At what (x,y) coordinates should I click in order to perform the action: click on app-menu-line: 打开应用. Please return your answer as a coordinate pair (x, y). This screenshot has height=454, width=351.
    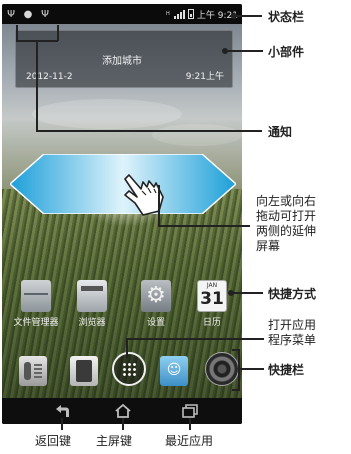
    Looking at the image, I should click on (292, 325).